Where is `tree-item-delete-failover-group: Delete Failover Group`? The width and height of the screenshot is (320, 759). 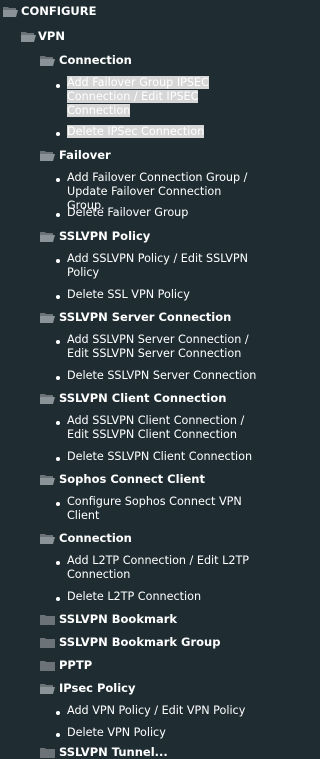
tree-item-delete-failover-group: Delete Failover Group is located at coordinates (162, 213).